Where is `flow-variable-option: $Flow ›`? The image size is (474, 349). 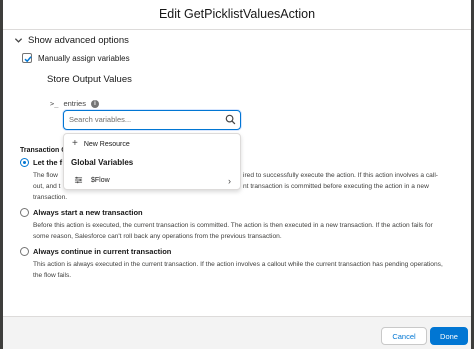 flow-variable-option: $Flow › is located at coordinates (153, 181).